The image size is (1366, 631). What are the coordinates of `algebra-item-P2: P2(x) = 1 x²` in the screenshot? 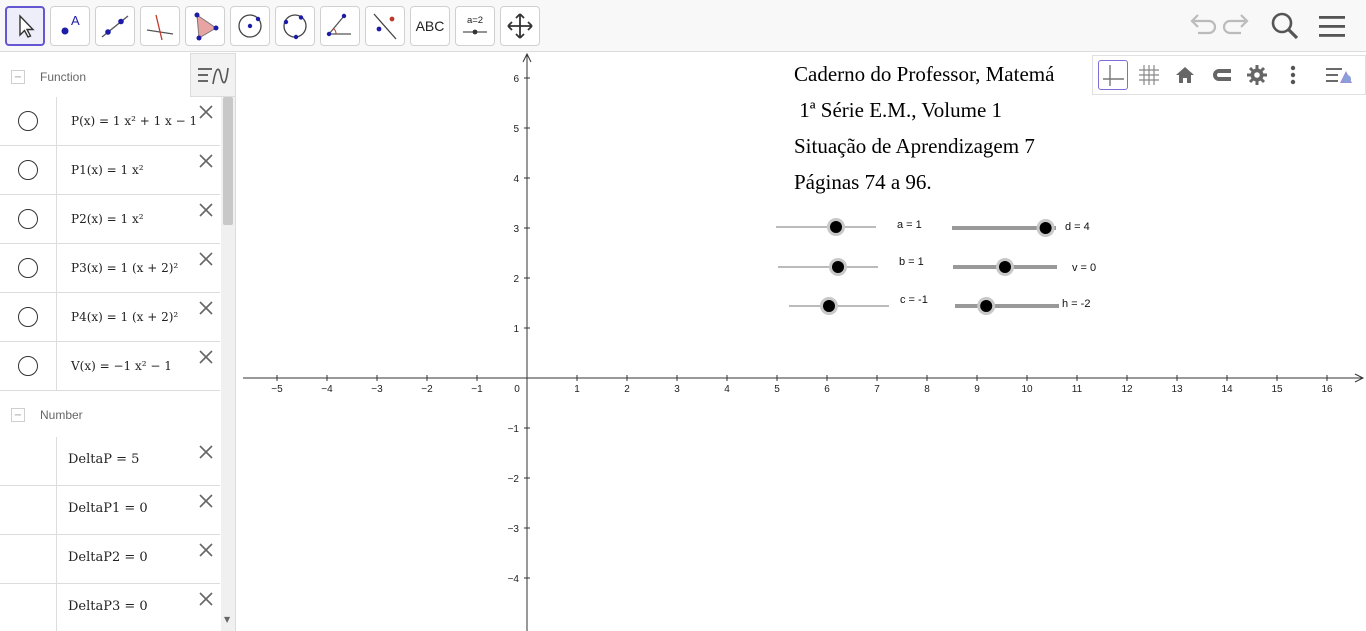 It's located at (110, 219).